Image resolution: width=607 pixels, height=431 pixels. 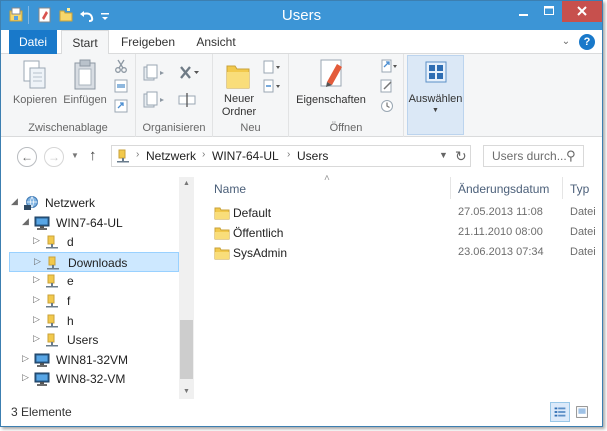 I want to click on copy-path-icon, so click(x=121, y=86).